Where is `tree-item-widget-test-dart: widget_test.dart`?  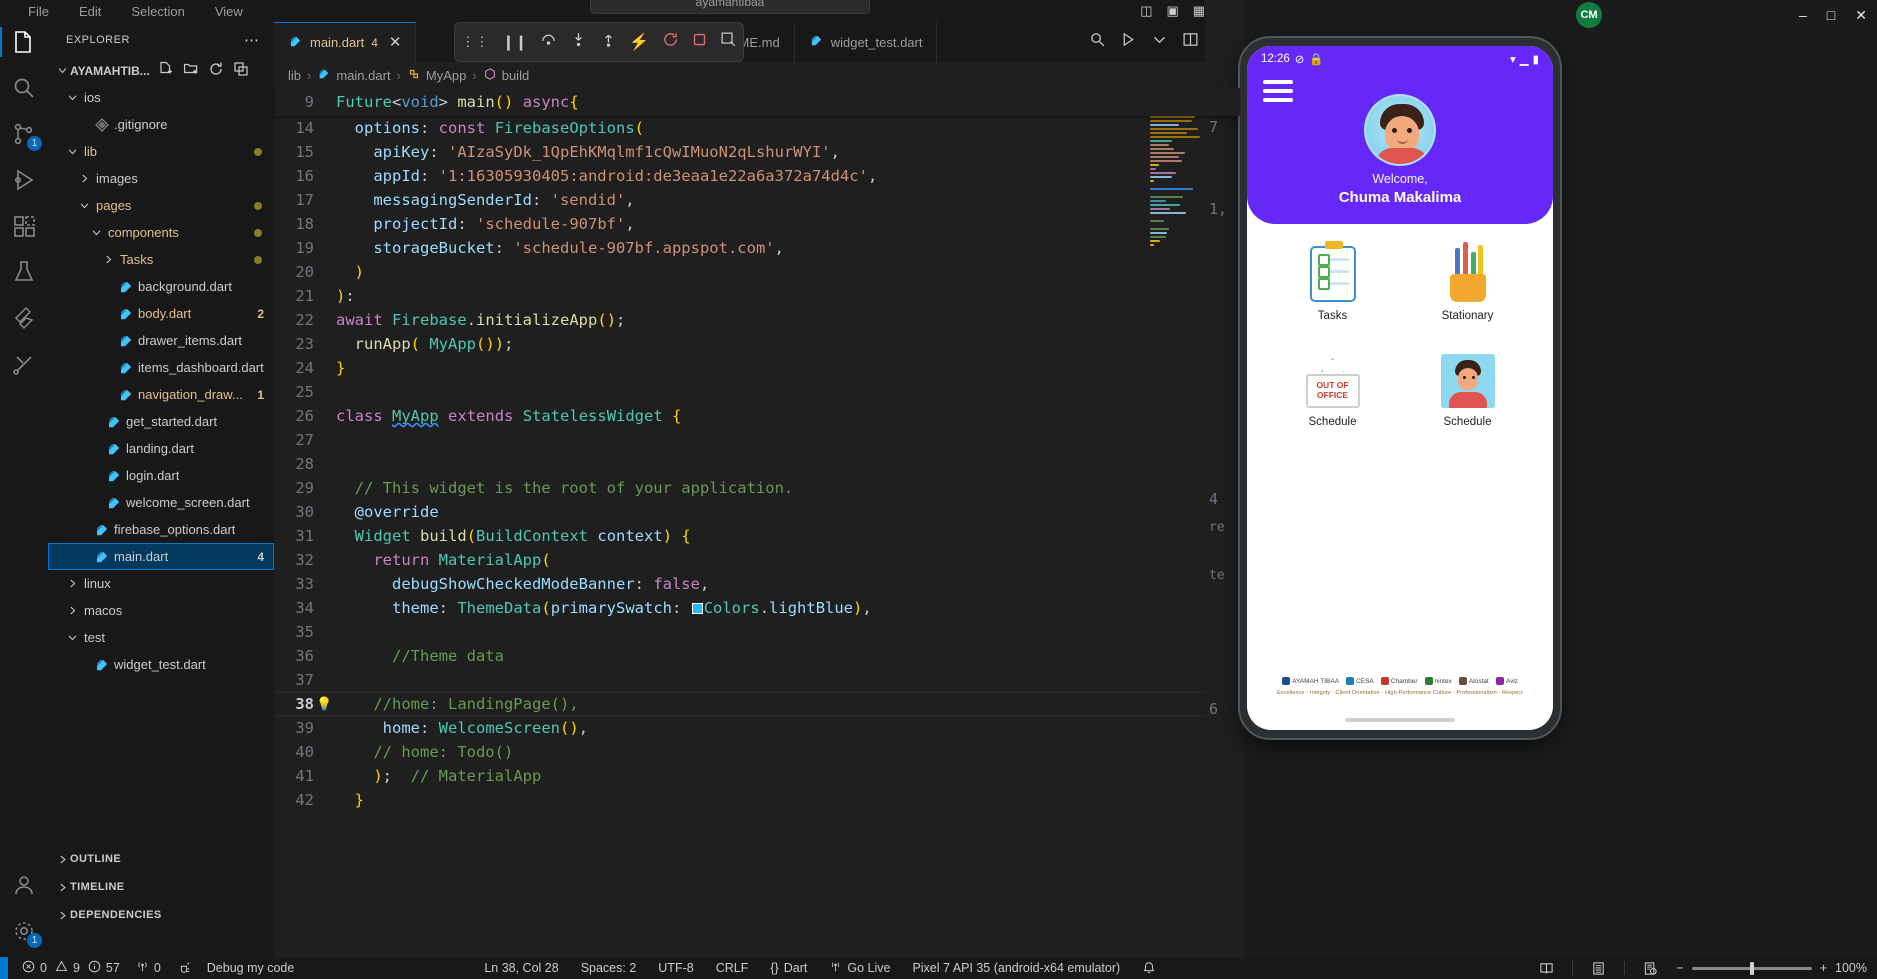 tree-item-widget-test-dart: widget_test.dart is located at coordinates (161, 664).